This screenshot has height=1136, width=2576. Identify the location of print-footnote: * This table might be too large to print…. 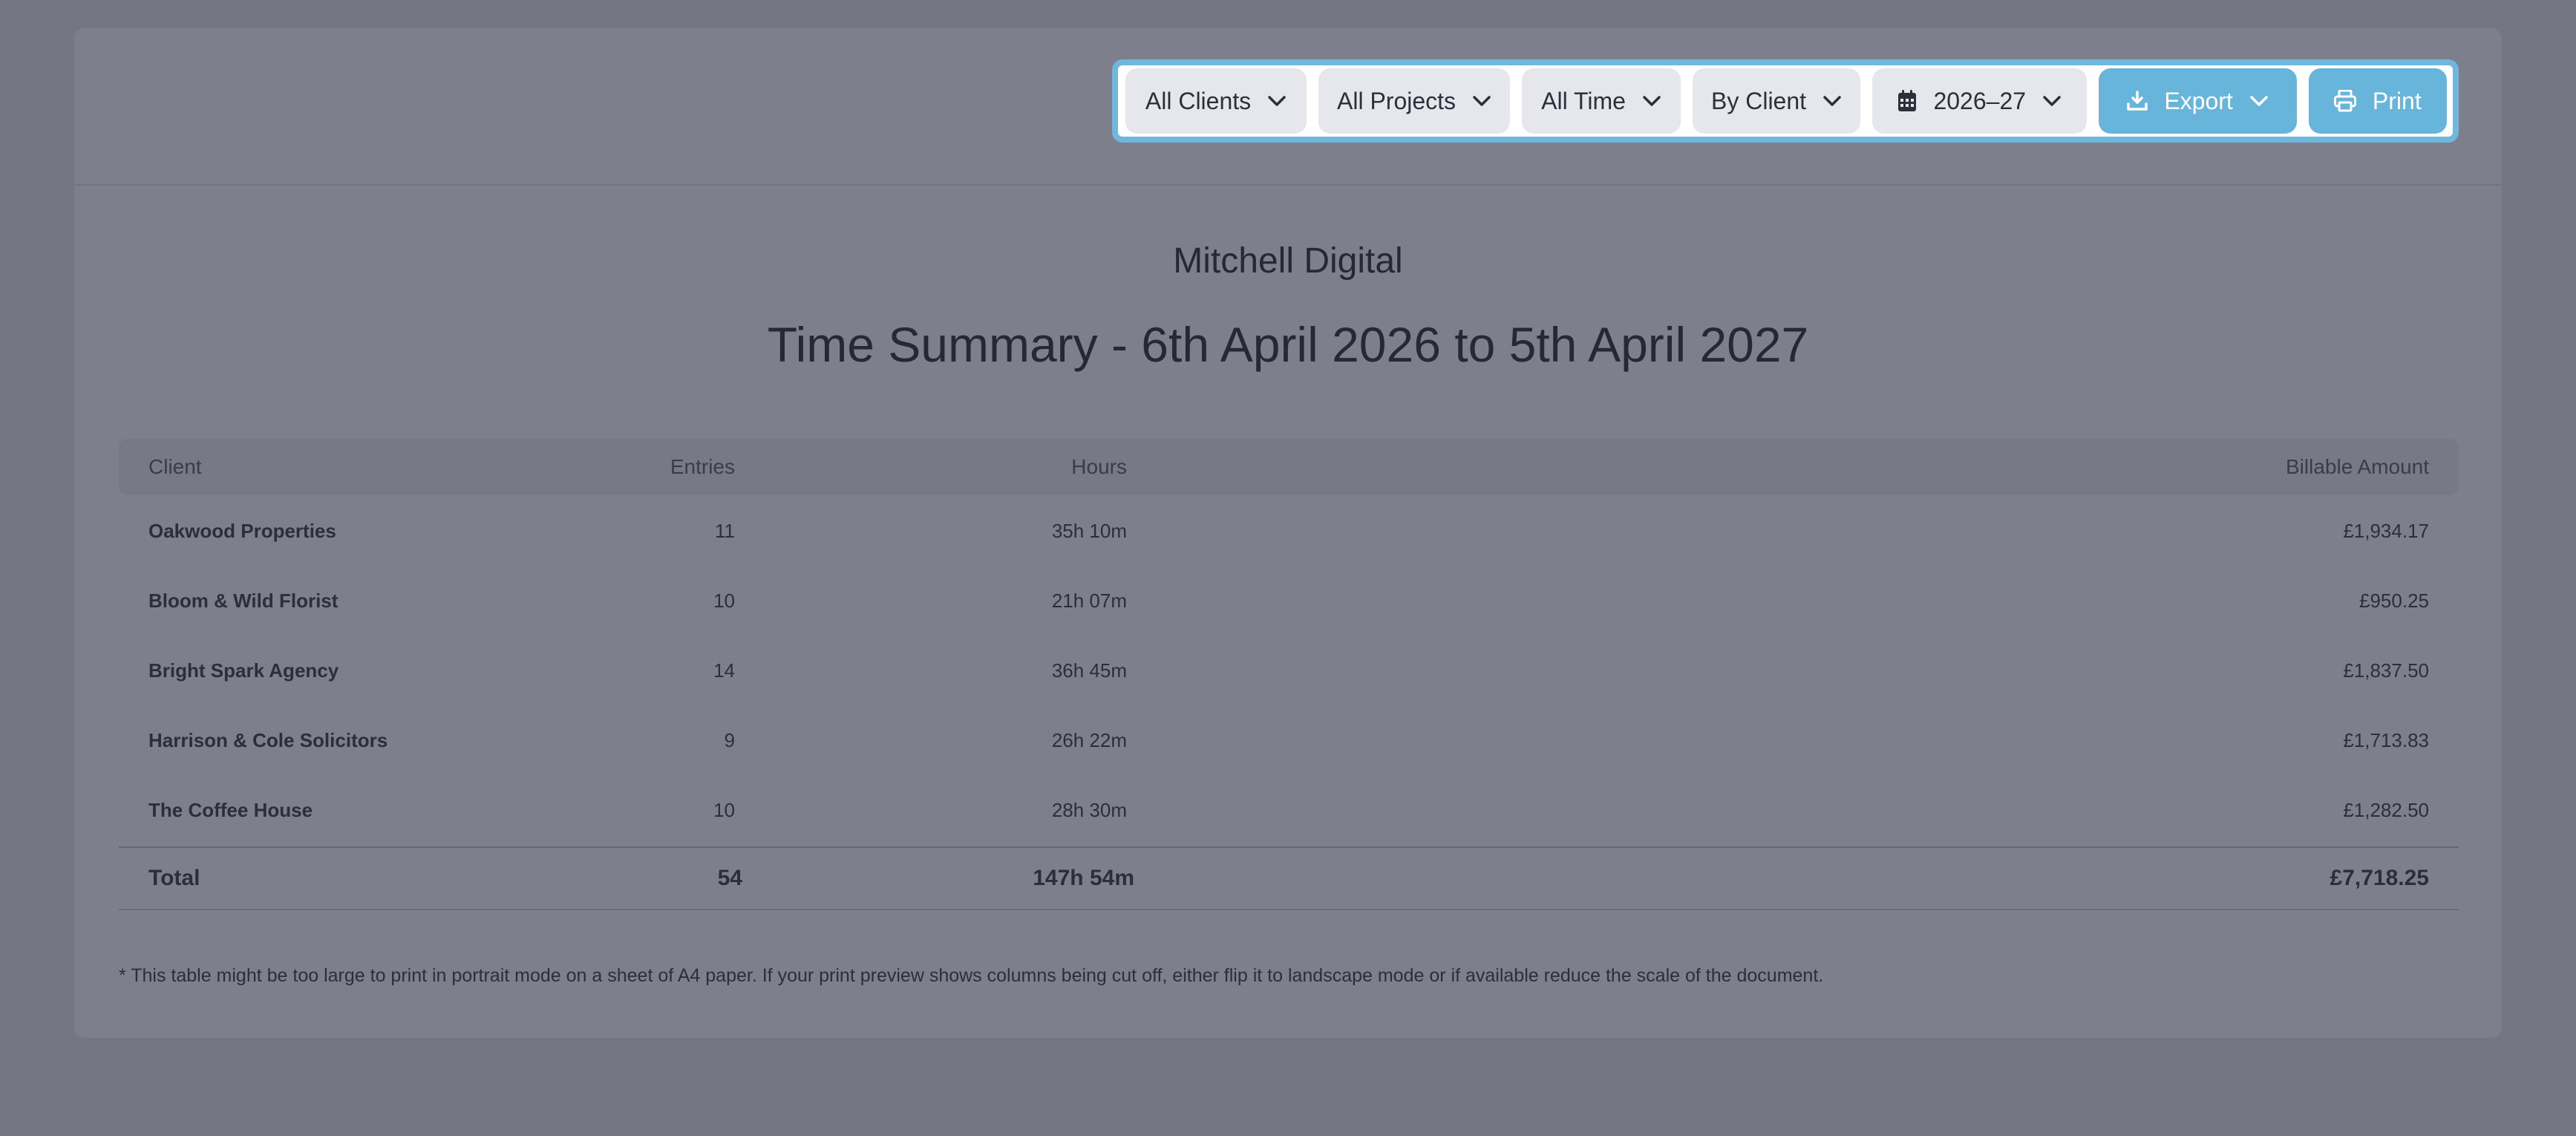
(971, 976).